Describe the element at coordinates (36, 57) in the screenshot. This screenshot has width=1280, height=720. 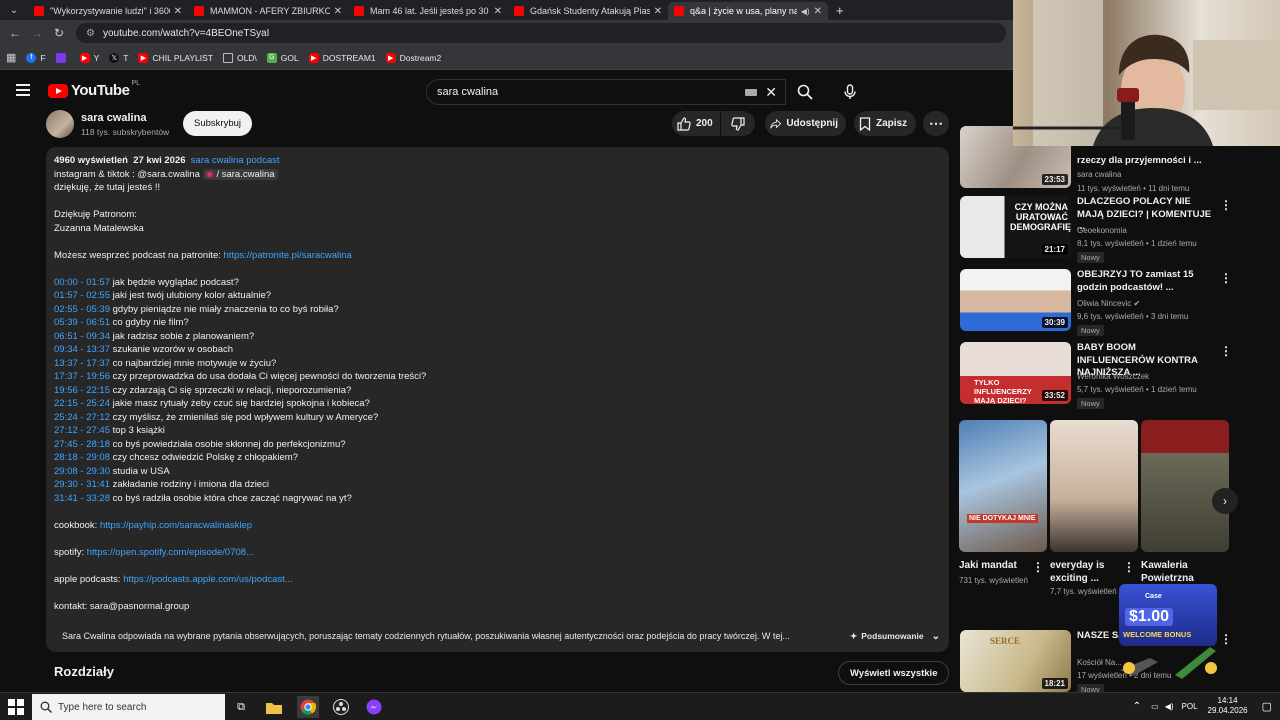
I see `bookmark-item: fF` at that location.